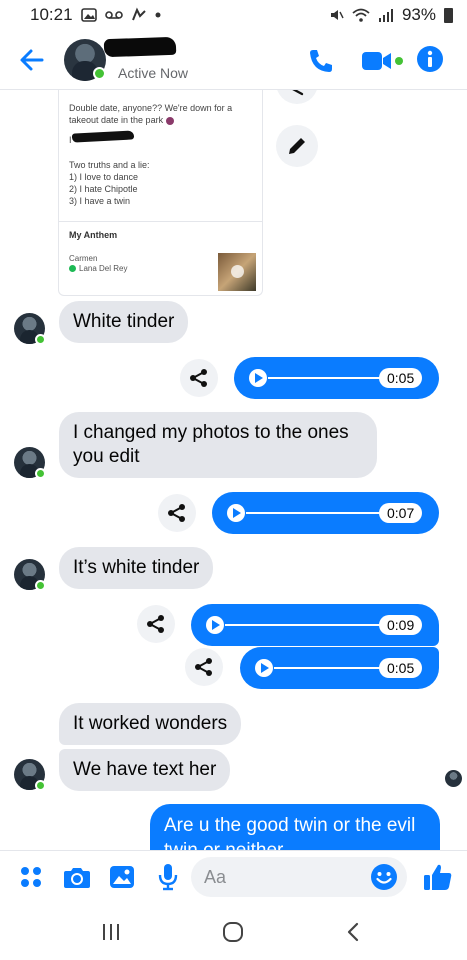 This screenshot has height=960, width=467. Describe the element at coordinates (151, 108) in the screenshot. I see `bio-line: Double date, anyone?? We're down for a` at that location.